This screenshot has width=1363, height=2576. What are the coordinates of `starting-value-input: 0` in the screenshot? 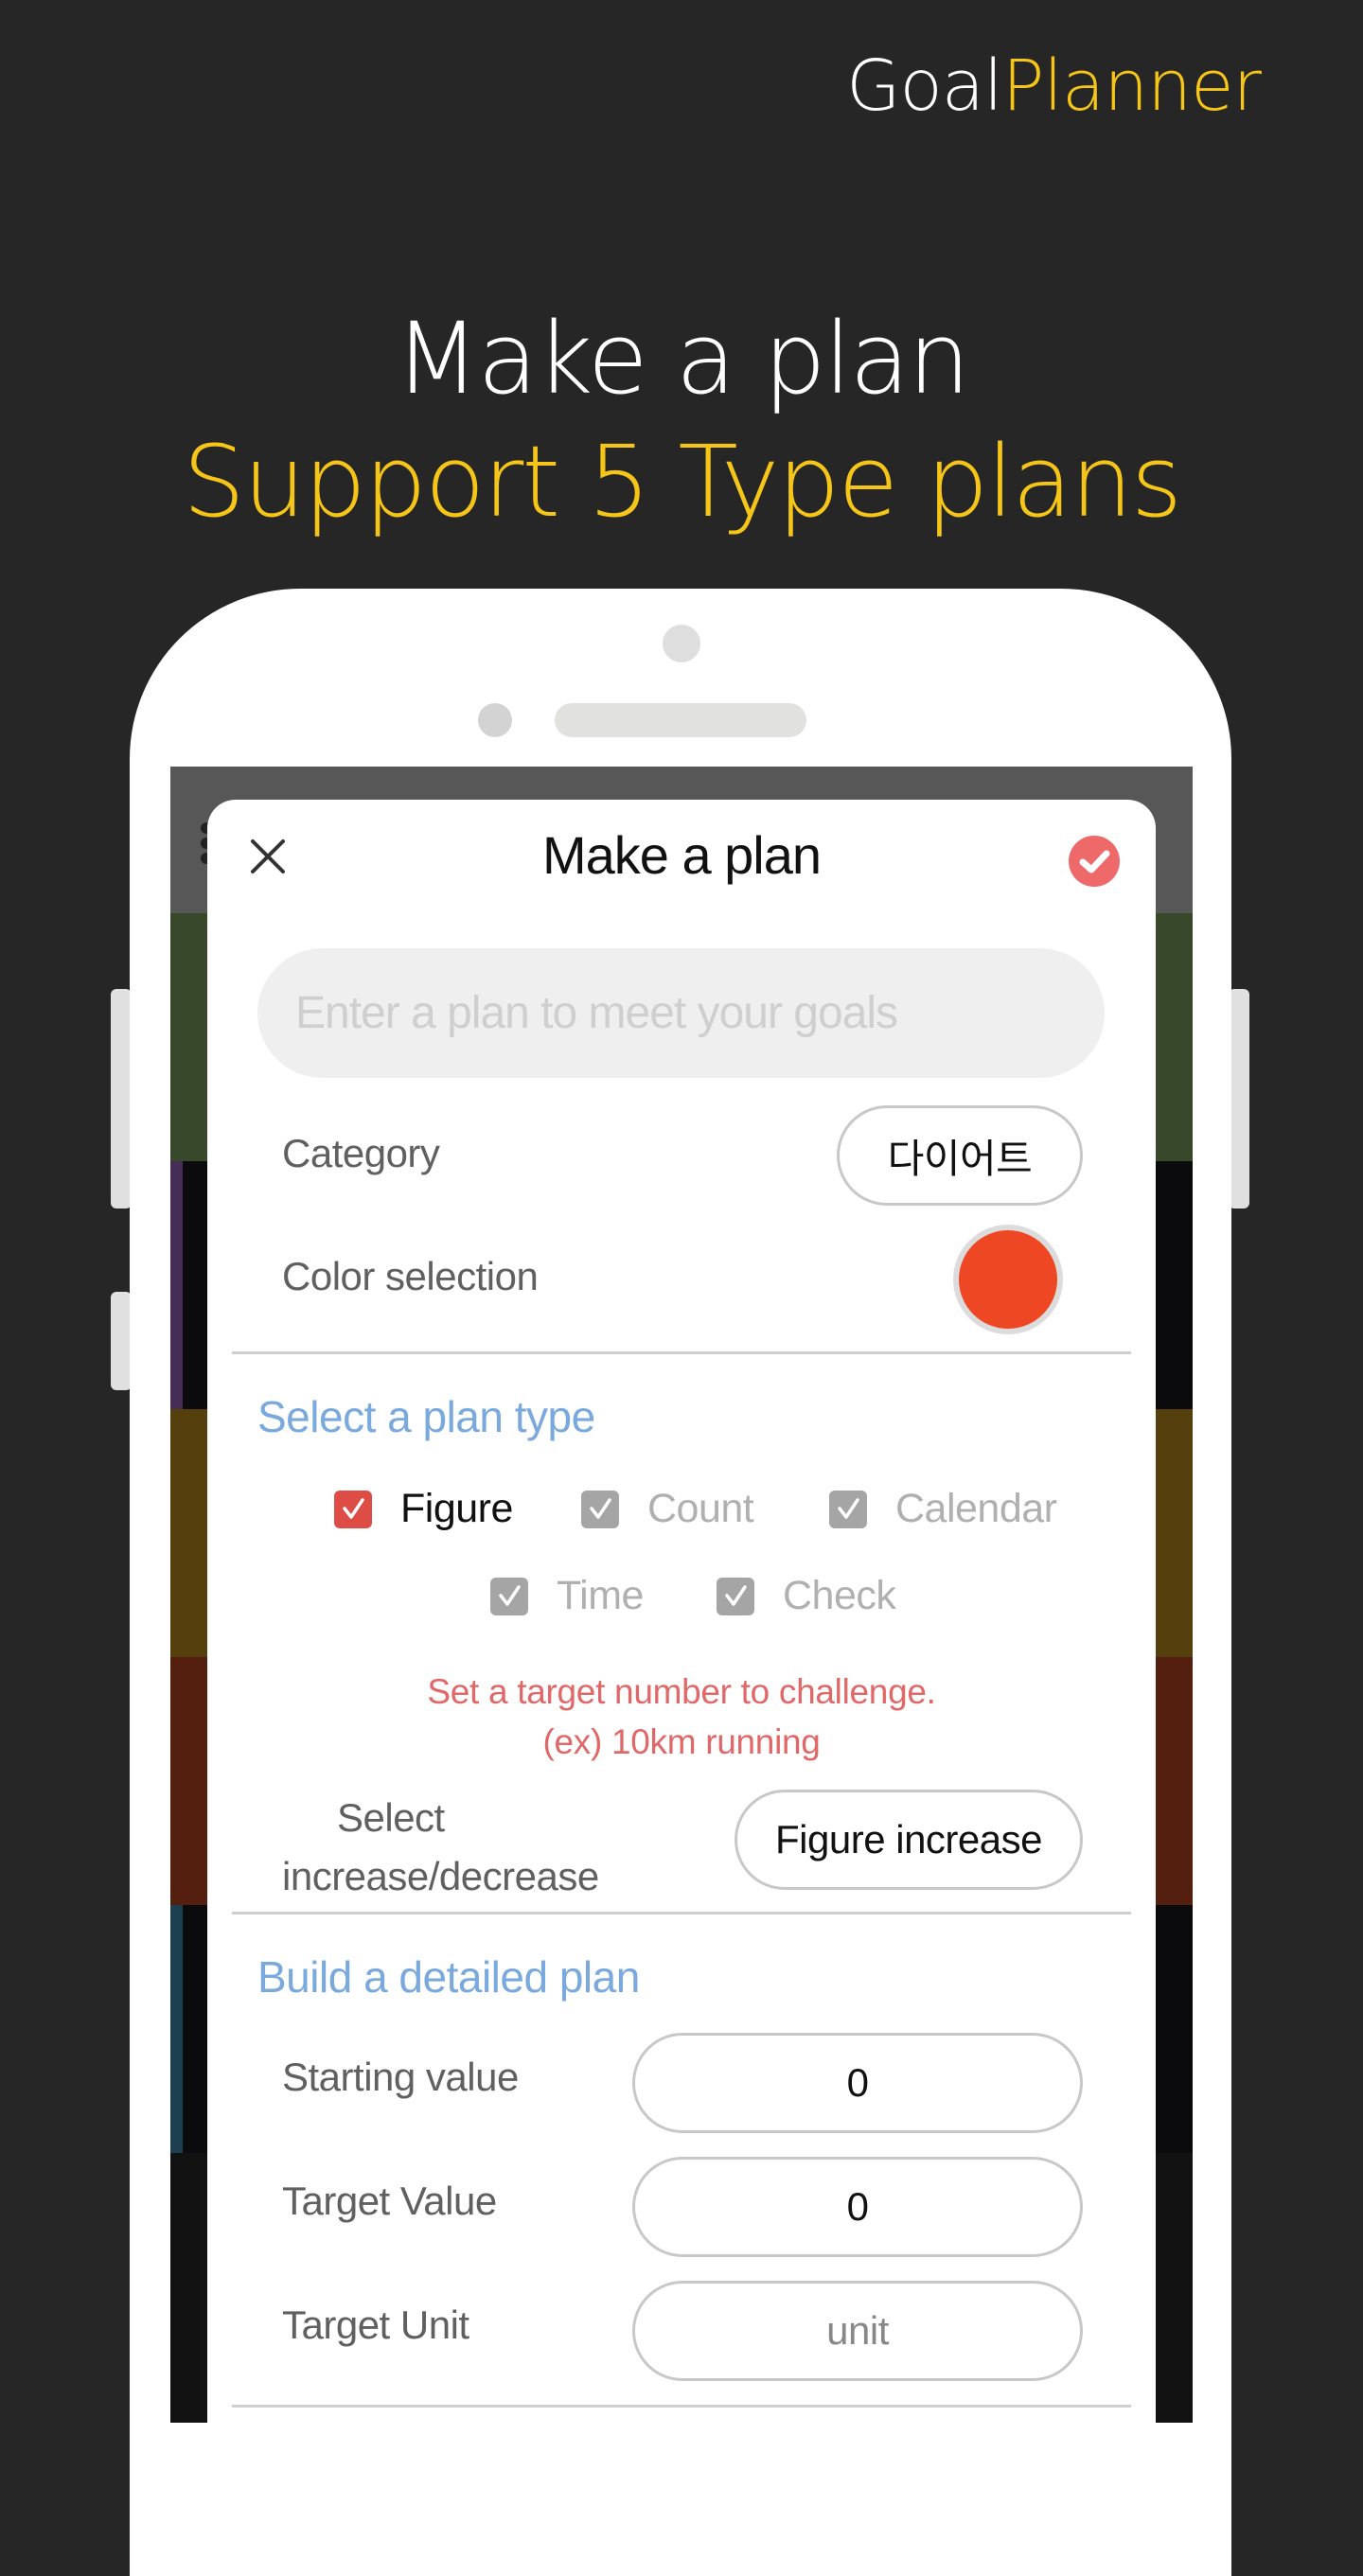 It's located at (857, 2083).